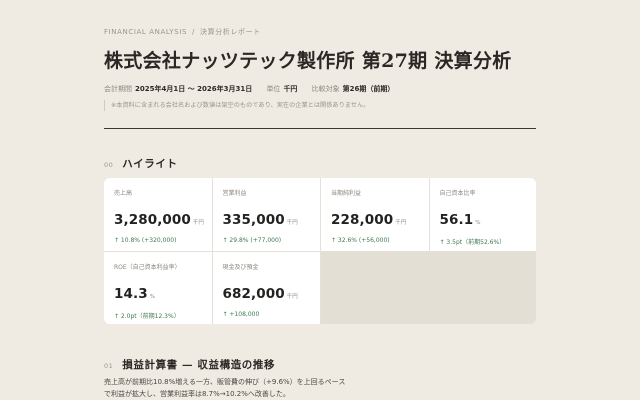 Image resolution: width=640 pixels, height=400 pixels. I want to click on breadcrumb: FINANCIAL ANALYSIS / 決算分析レポート, so click(182, 32).